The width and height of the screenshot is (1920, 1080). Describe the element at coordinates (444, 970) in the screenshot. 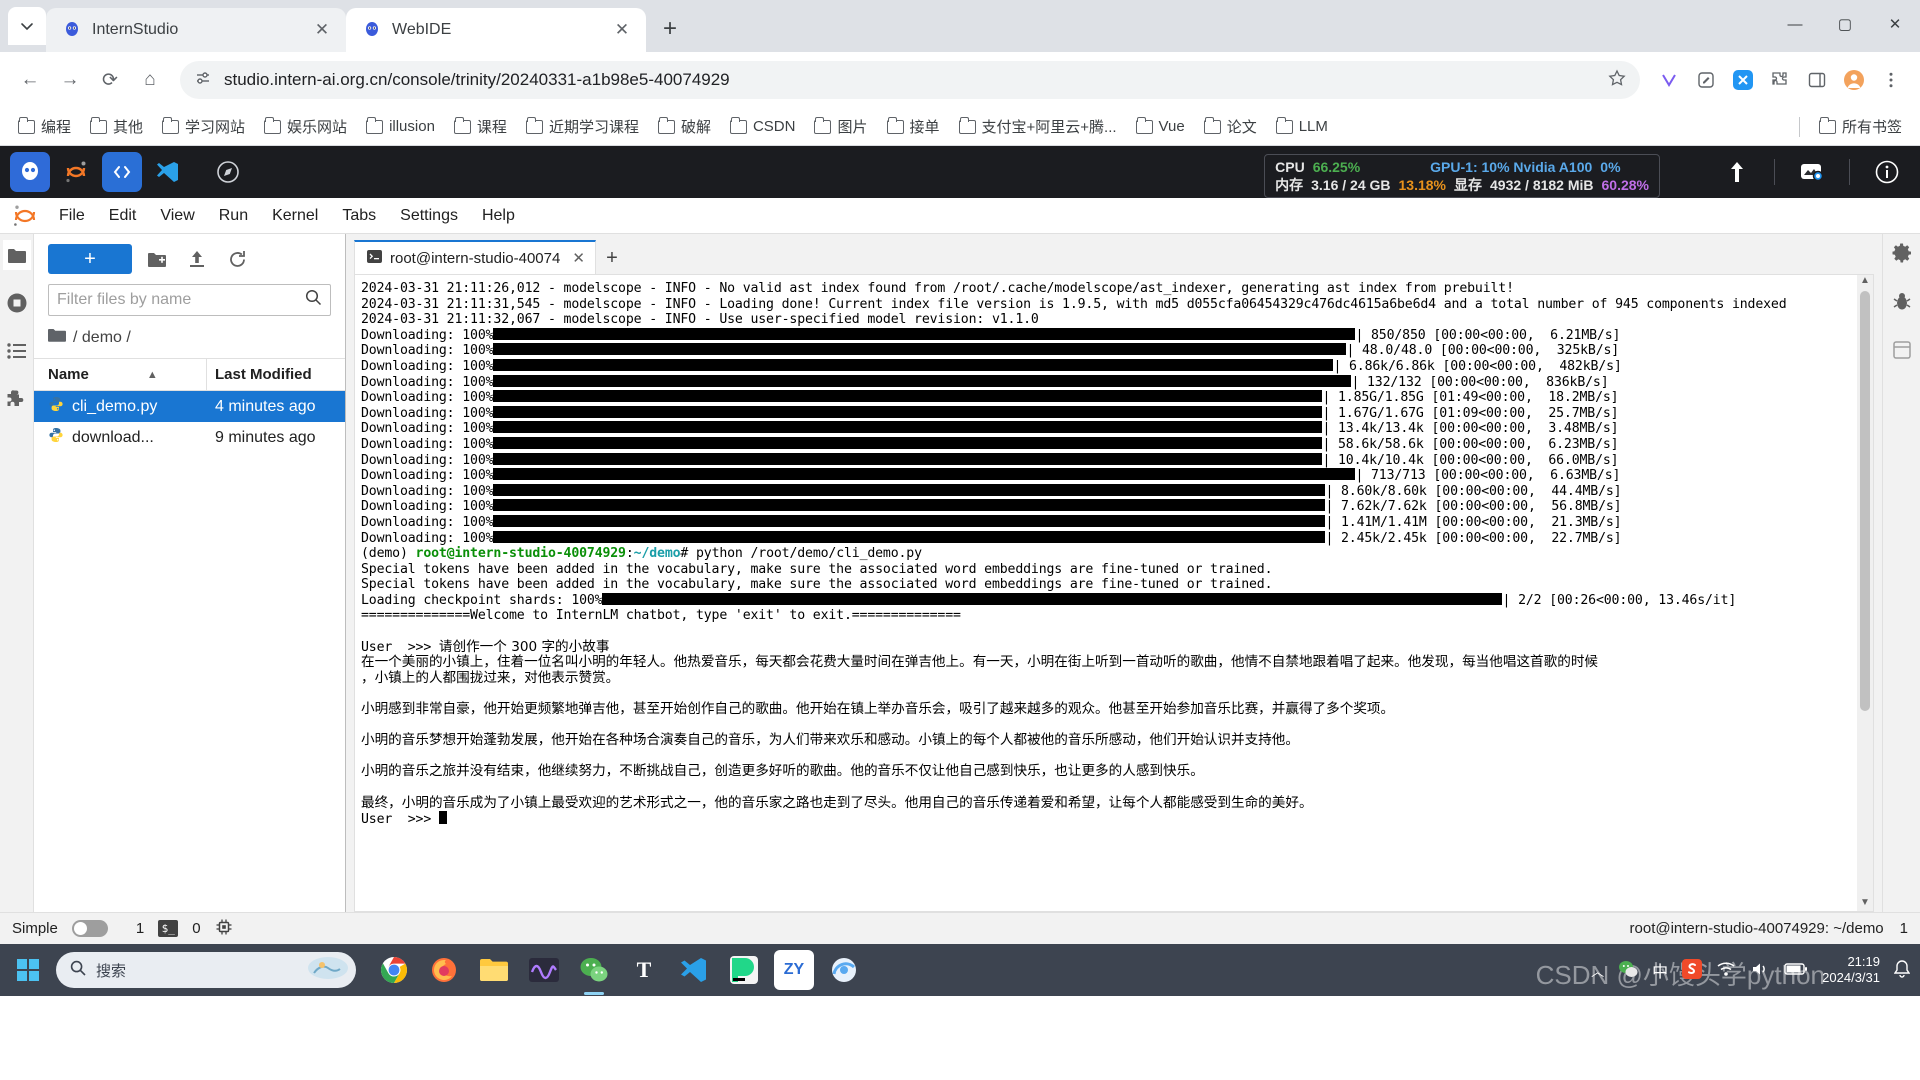

I see `taskbar-app-firefox` at that location.